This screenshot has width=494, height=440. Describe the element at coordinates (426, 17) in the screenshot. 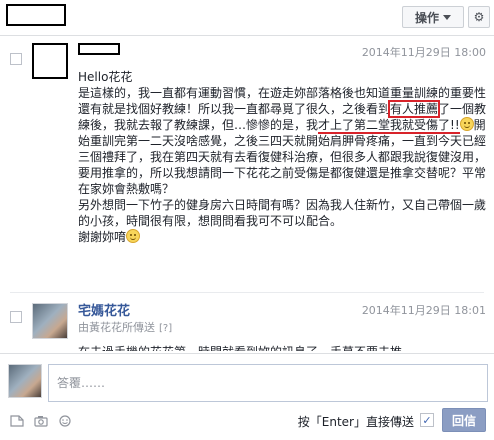

I see `actions-label: 操作` at that location.